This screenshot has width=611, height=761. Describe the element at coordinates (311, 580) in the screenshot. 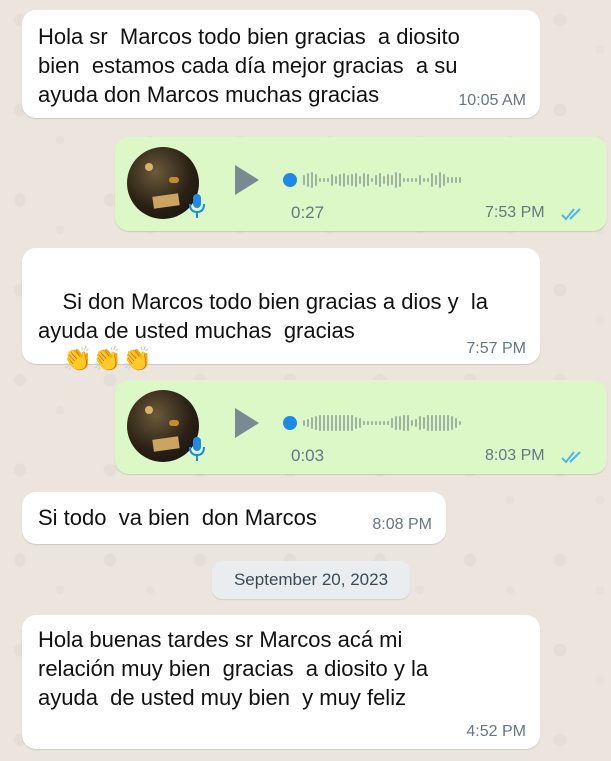

I see `date-separator: September 20, 2023` at that location.